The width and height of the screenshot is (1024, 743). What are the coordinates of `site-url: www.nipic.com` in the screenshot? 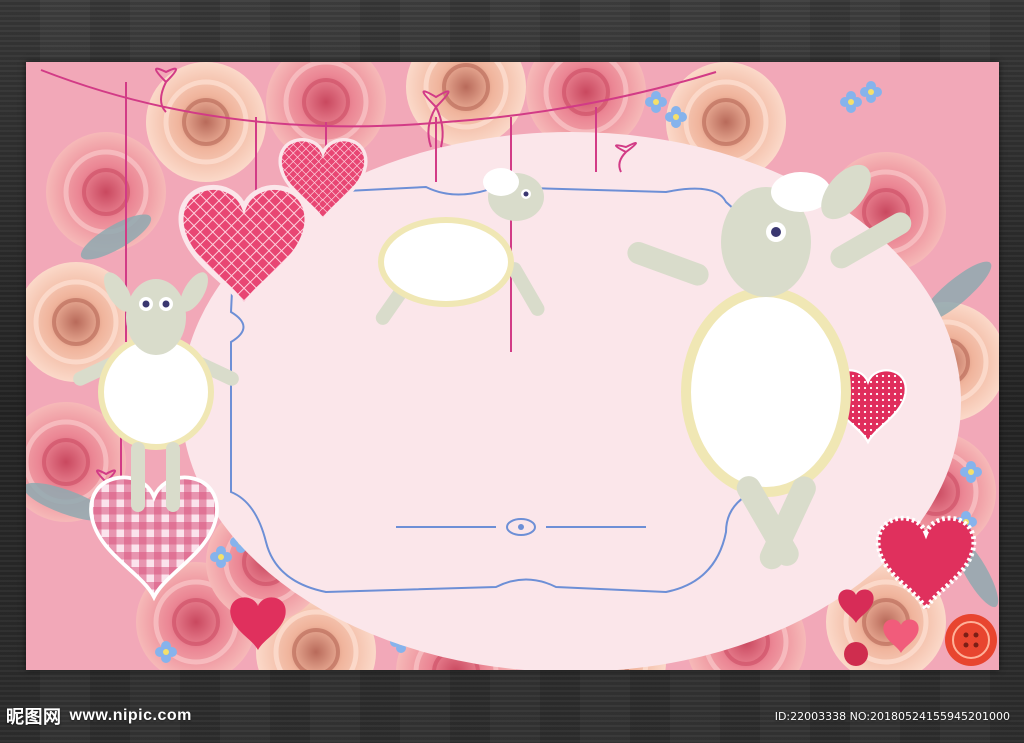 It's located at (130, 715).